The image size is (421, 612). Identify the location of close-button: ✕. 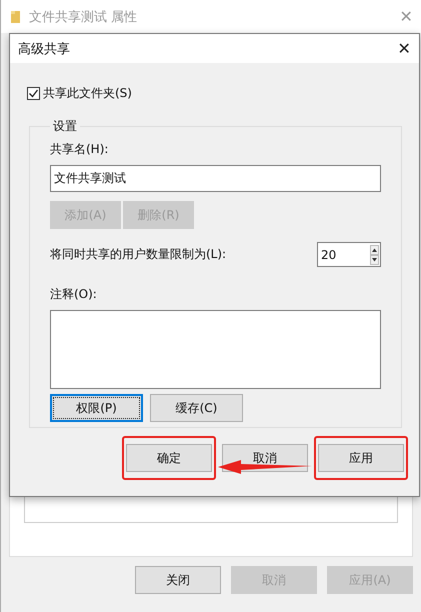
(404, 49).